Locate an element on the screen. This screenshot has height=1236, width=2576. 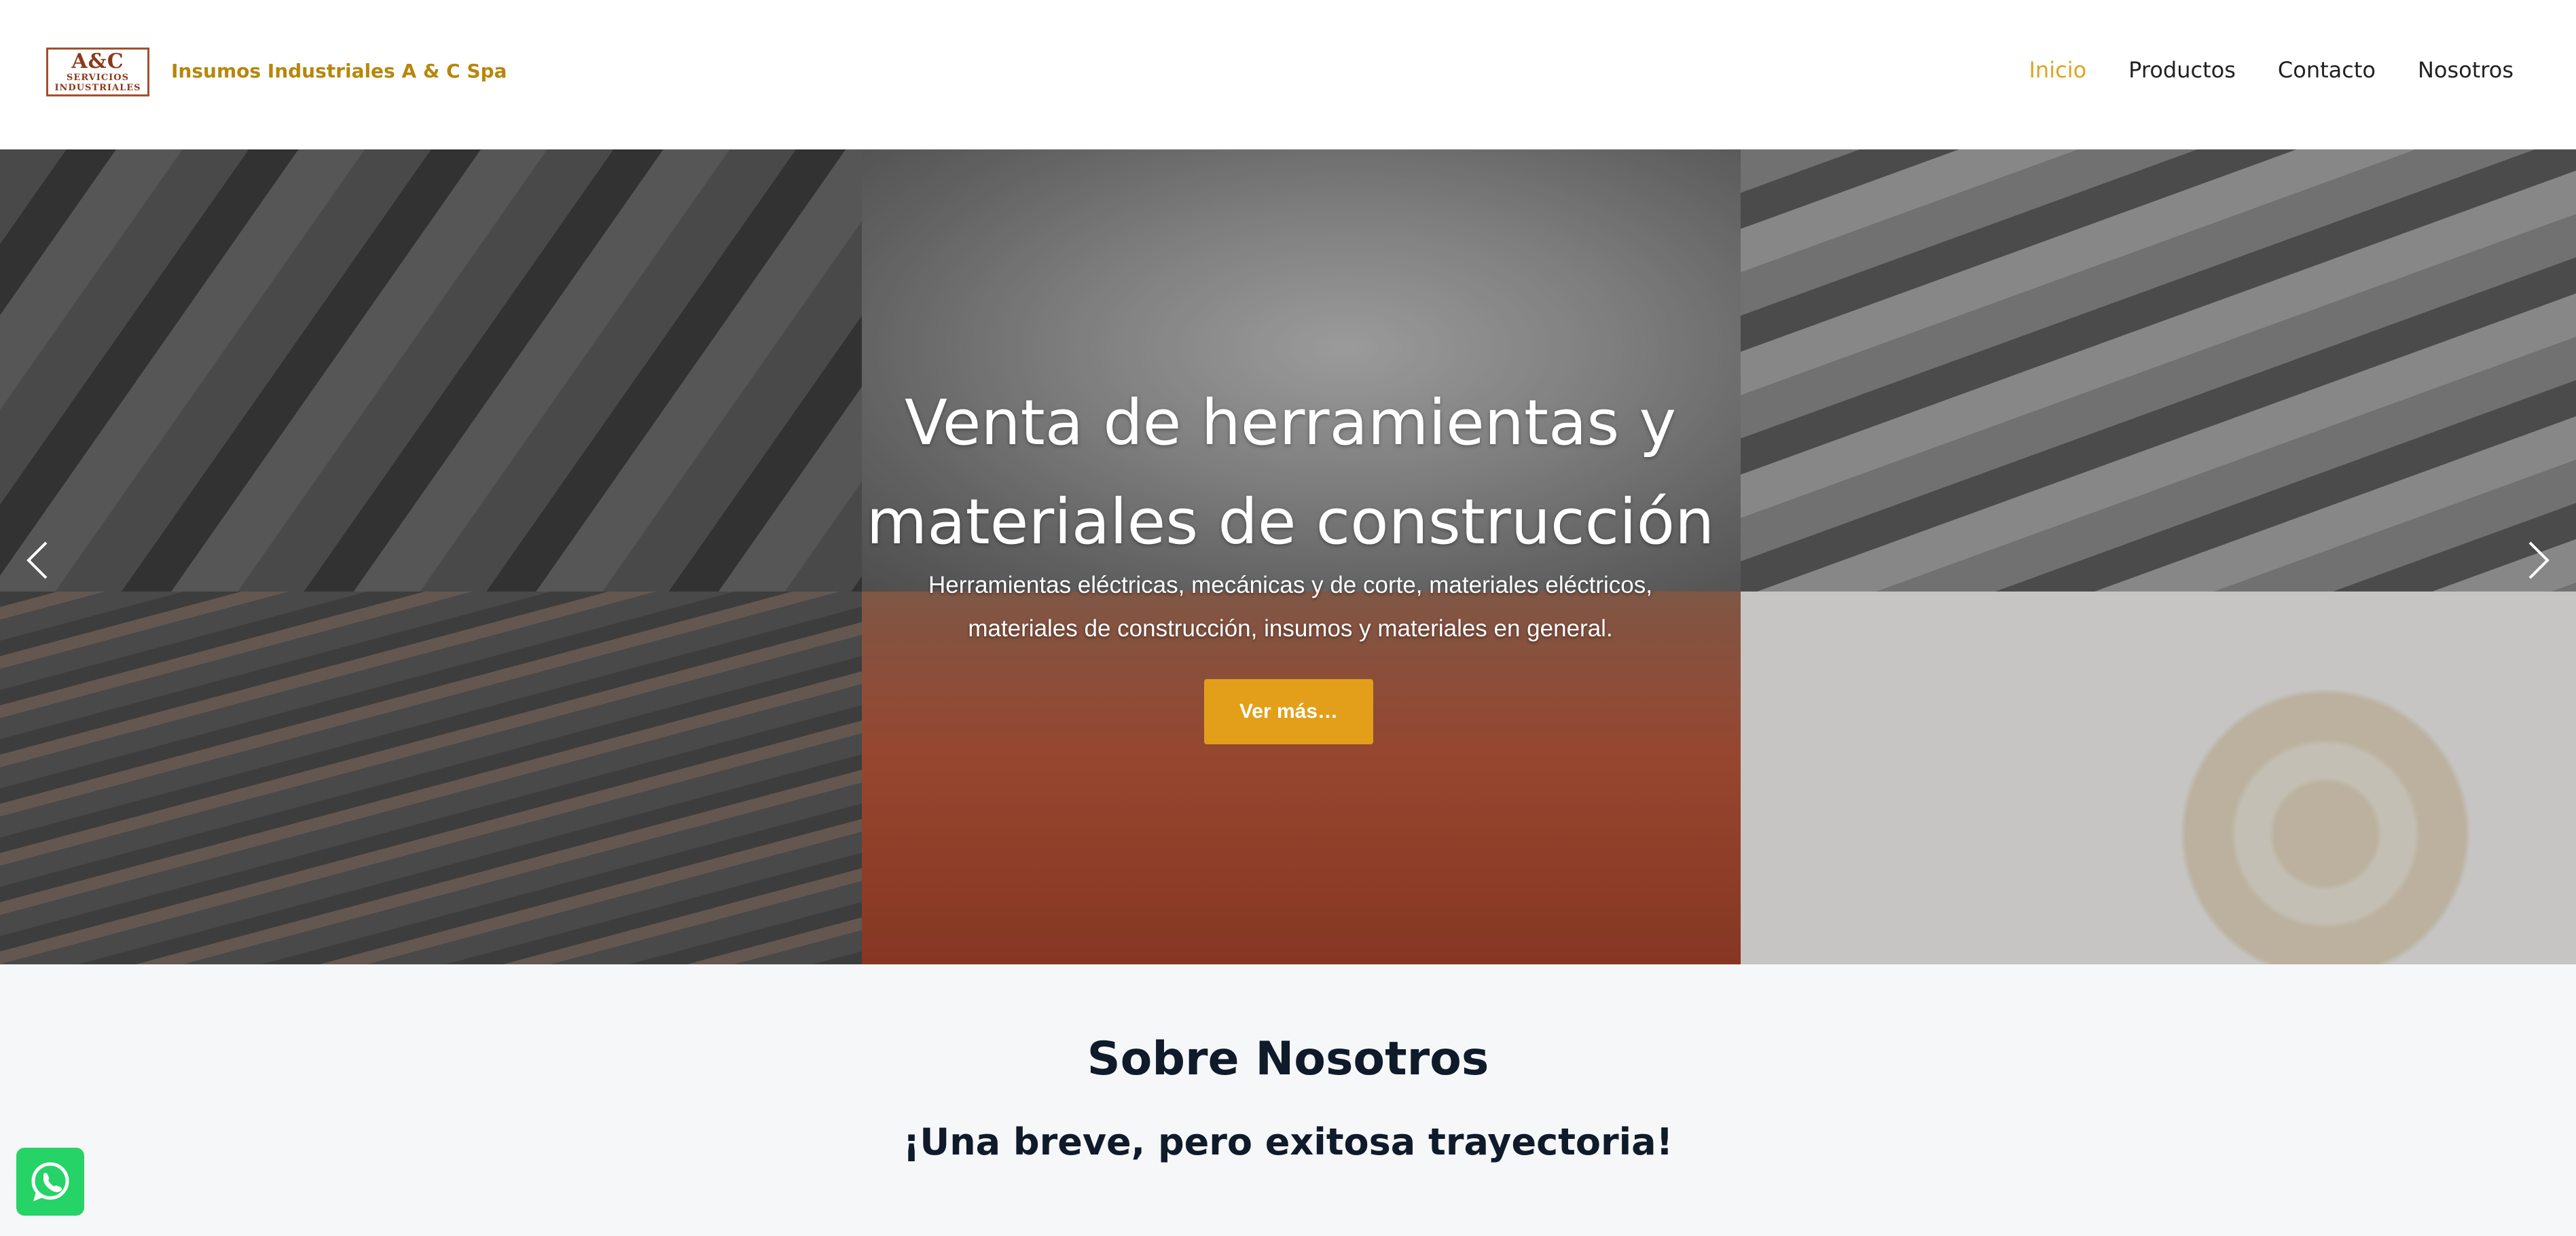
main-nav: Inicio Productos Contacto Nosotros is located at coordinates (2271, 70).